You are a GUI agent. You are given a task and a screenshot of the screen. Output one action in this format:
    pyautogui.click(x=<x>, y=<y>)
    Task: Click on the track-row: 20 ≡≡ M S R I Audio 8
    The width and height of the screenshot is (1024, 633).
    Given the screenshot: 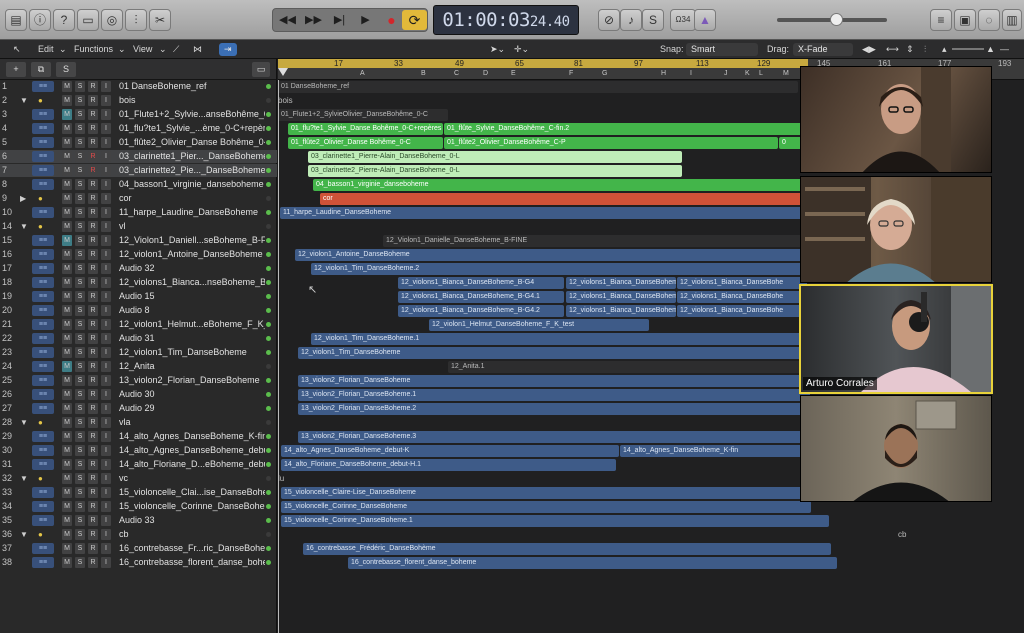 What is the action you would take?
    pyautogui.click(x=138, y=310)
    